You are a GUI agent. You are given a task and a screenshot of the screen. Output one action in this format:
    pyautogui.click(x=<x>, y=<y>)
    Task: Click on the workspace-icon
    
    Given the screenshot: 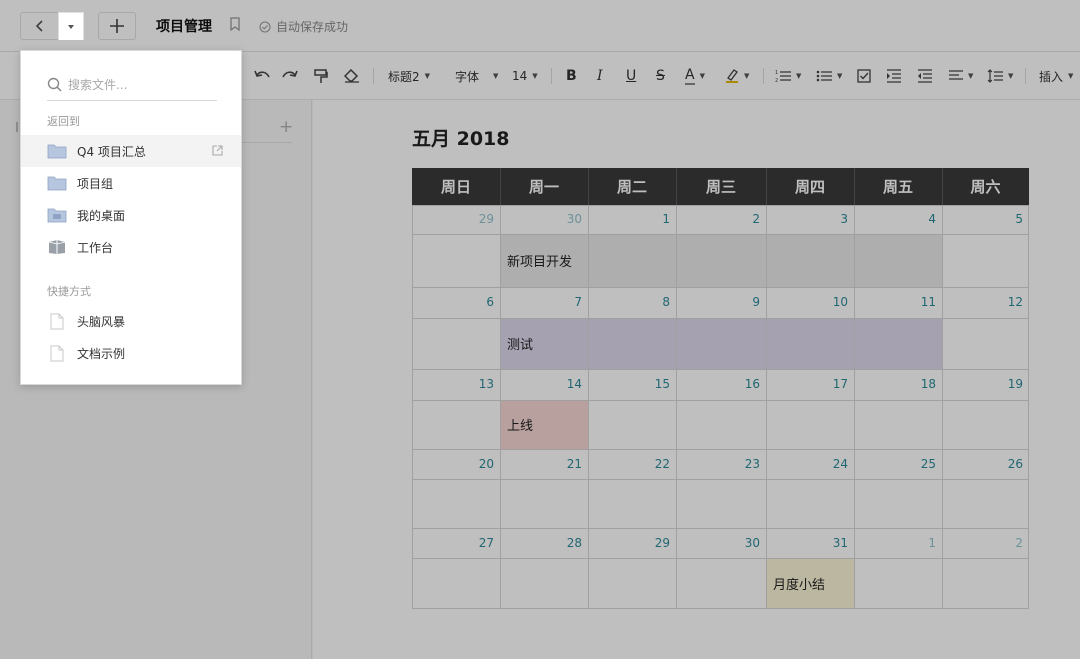 What is the action you would take?
    pyautogui.click(x=57, y=247)
    